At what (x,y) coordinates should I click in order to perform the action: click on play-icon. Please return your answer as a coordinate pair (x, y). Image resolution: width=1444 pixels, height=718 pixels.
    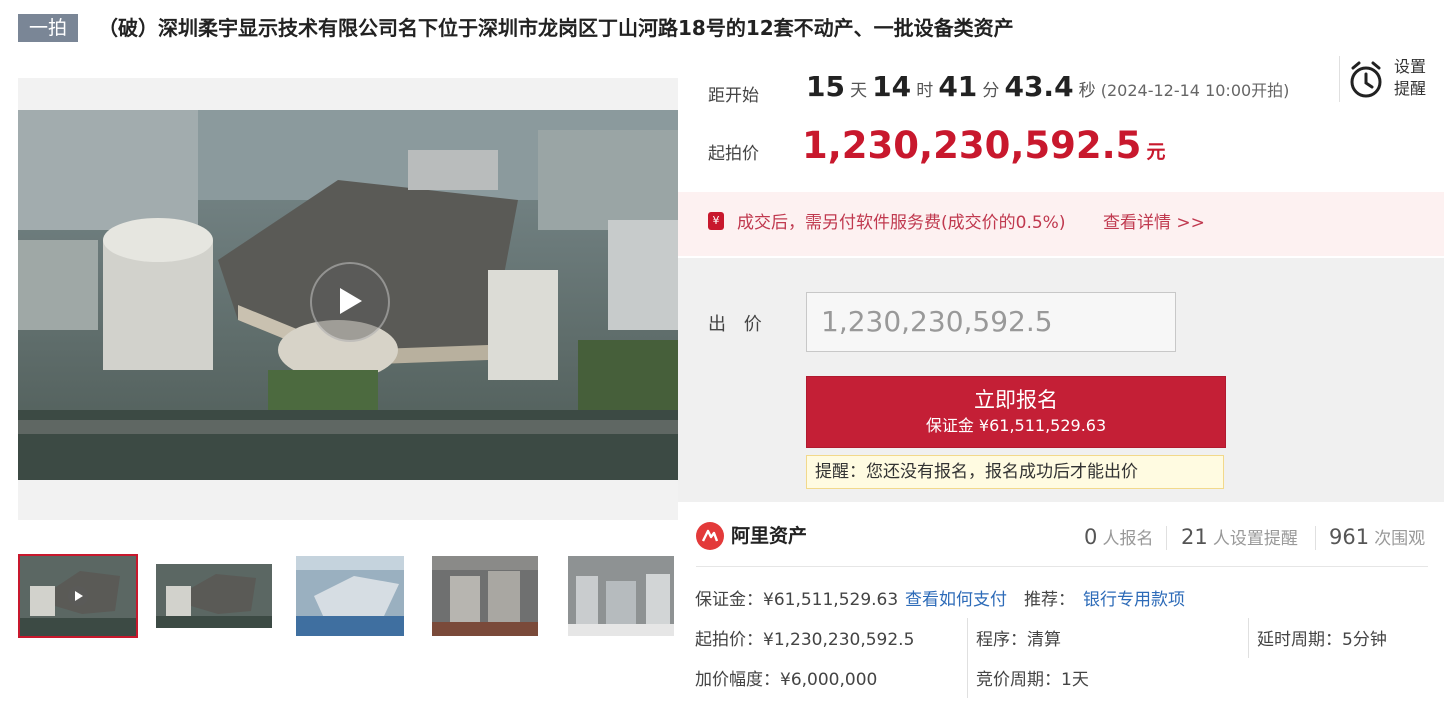
    Looking at the image, I should click on (351, 301).